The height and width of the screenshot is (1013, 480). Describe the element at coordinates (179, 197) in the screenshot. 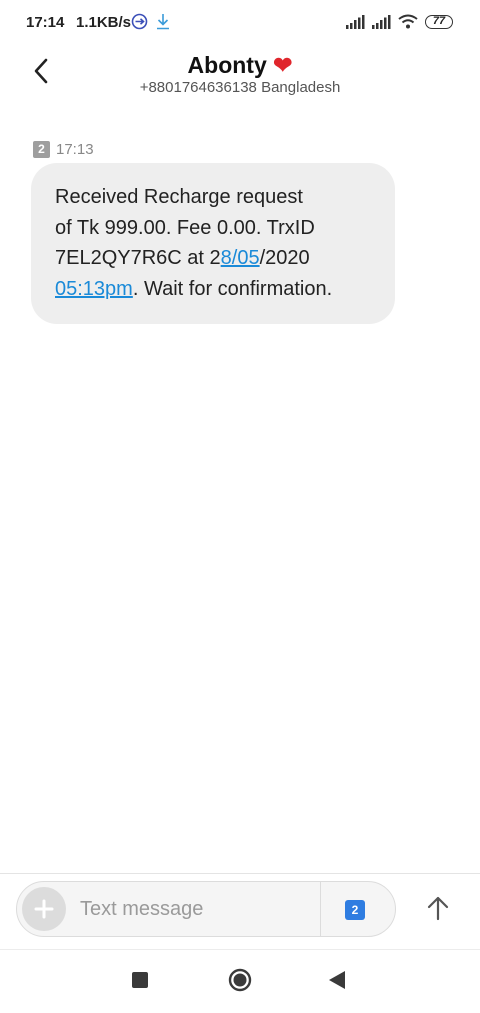

I see `message-line: Received Recharge request` at that location.